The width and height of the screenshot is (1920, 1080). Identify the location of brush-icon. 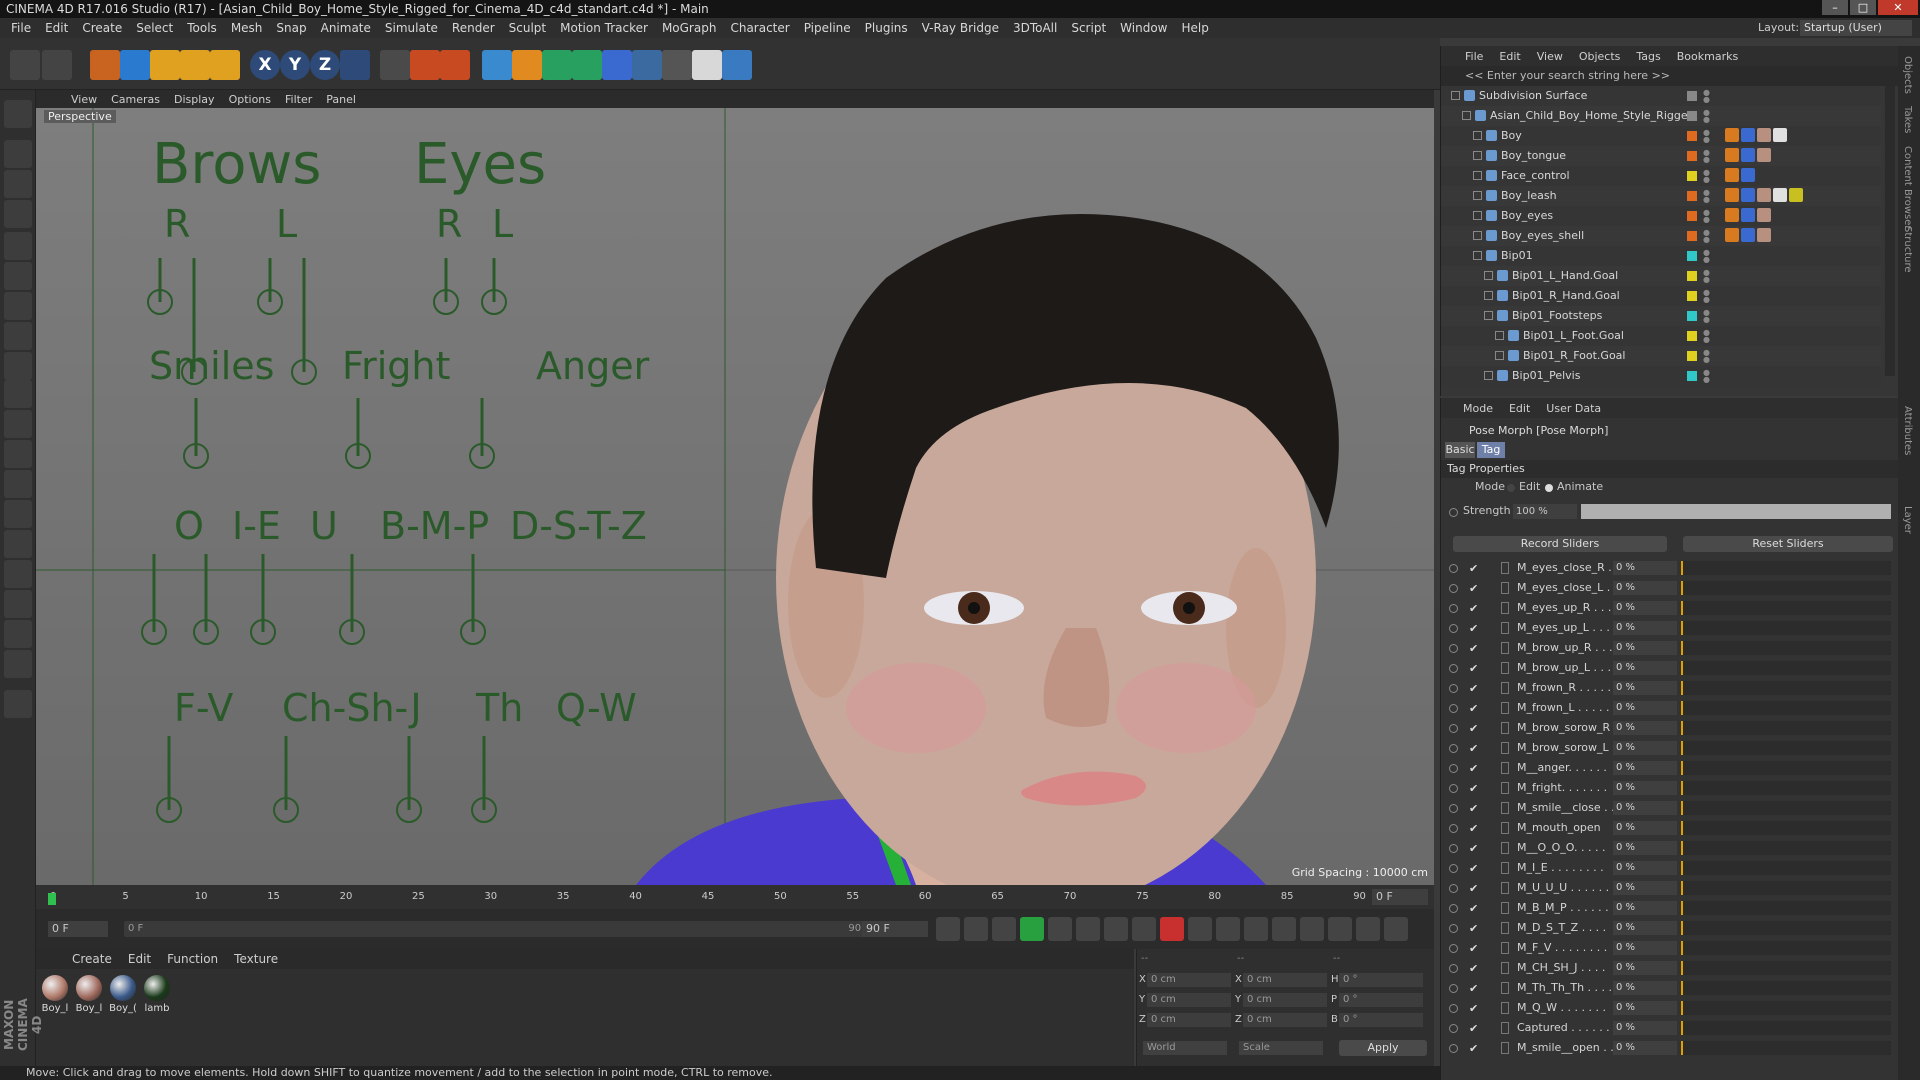
(18, 454).